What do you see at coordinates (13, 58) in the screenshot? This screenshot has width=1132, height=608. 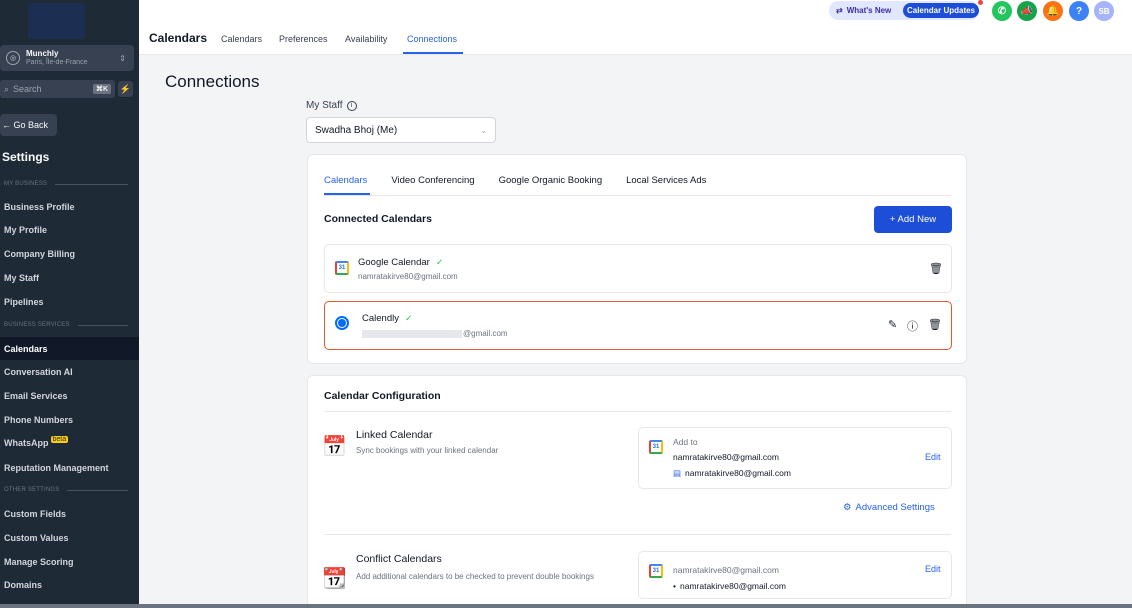 I see `location-icon: ◎` at bounding box center [13, 58].